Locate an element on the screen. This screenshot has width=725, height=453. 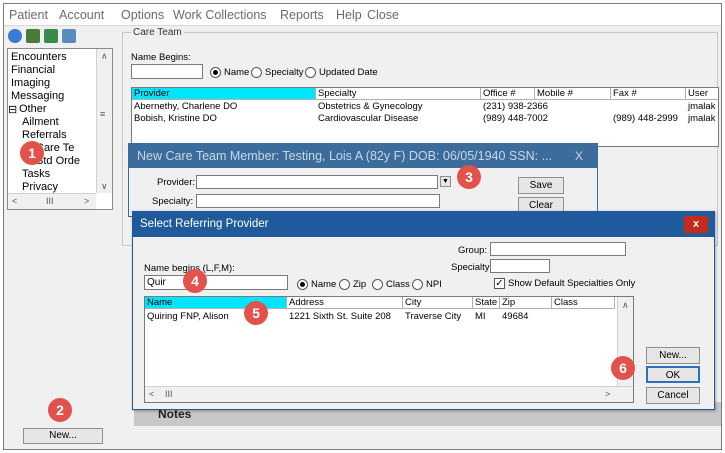
filter-name-label: Name is located at coordinates (237, 72).